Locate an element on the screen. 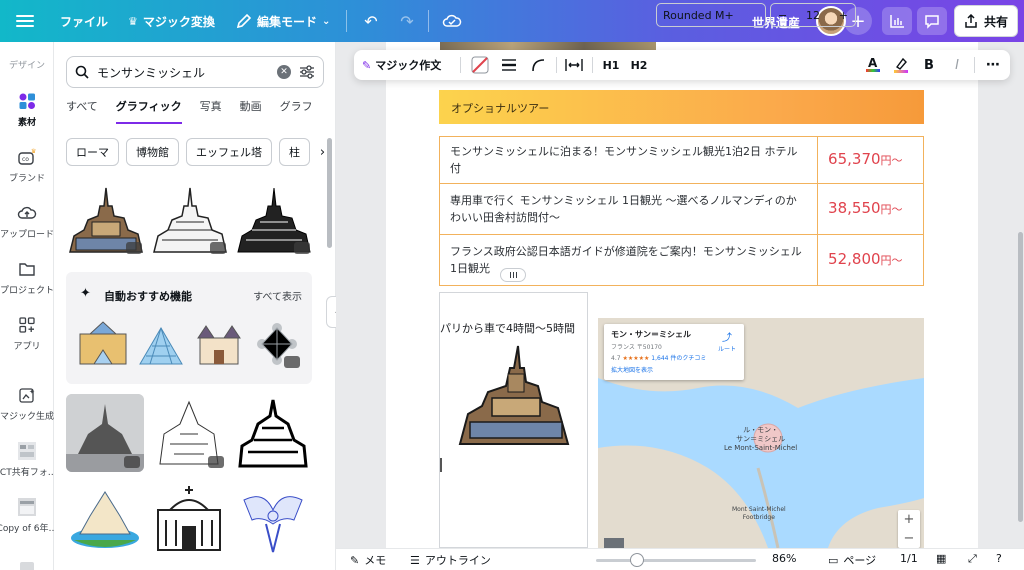 The height and width of the screenshot is (570, 1024). highlighter-icon is located at coordinates (901, 65).